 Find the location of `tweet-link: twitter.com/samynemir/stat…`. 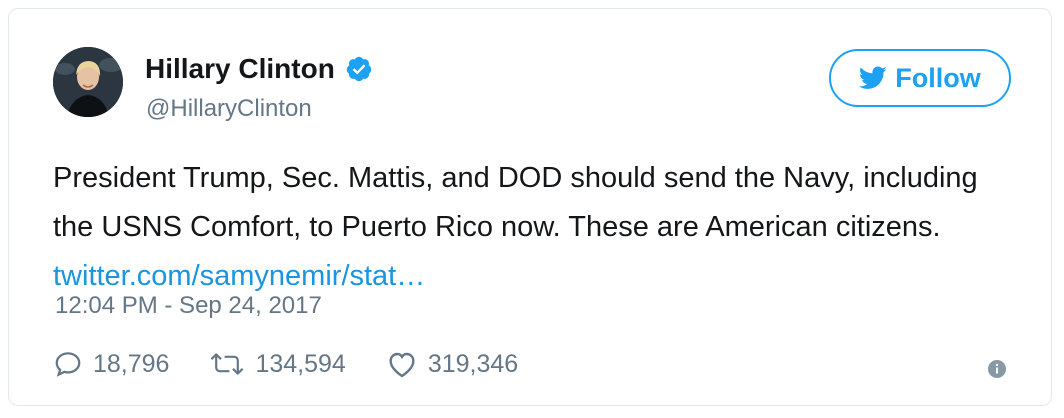

tweet-link: twitter.com/samynemir/stat… is located at coordinates (239, 276).